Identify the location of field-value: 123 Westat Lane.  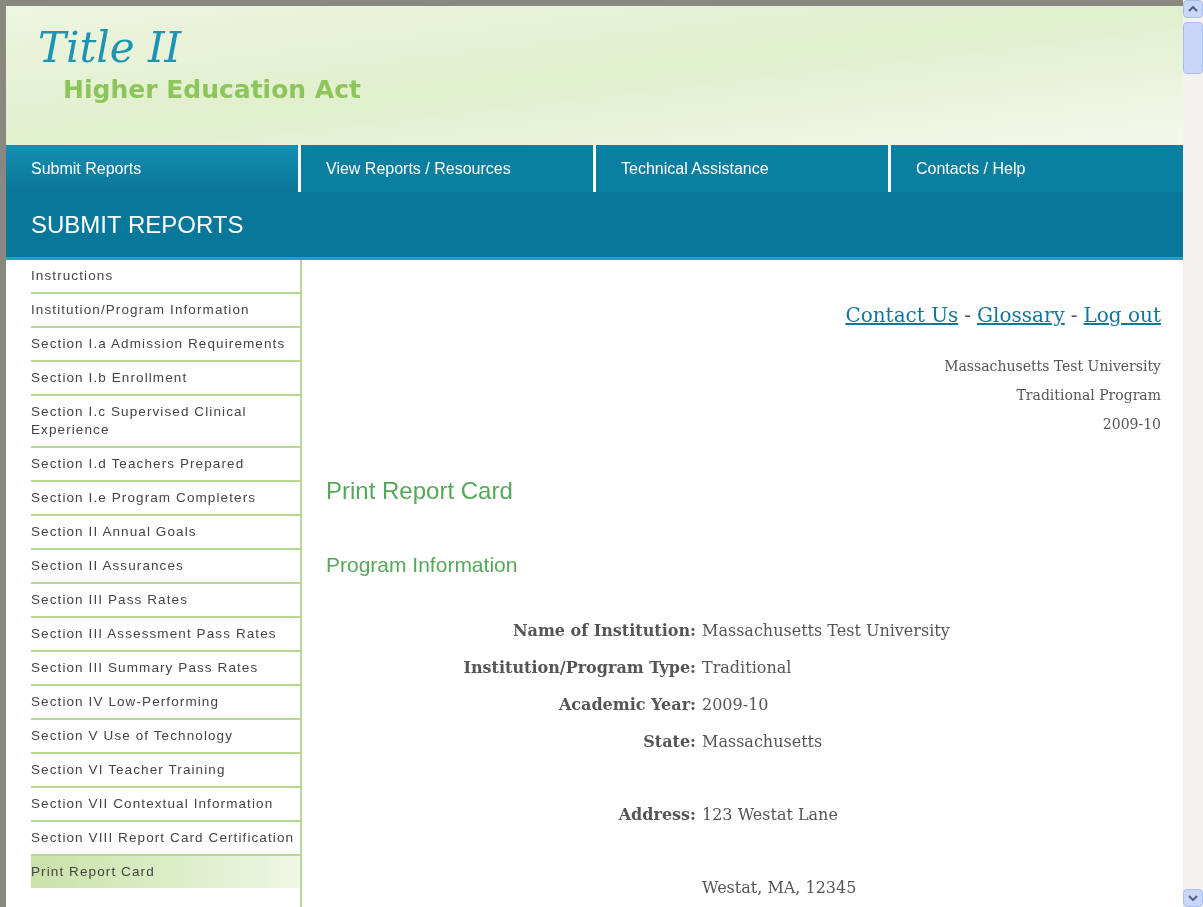
(770, 814).